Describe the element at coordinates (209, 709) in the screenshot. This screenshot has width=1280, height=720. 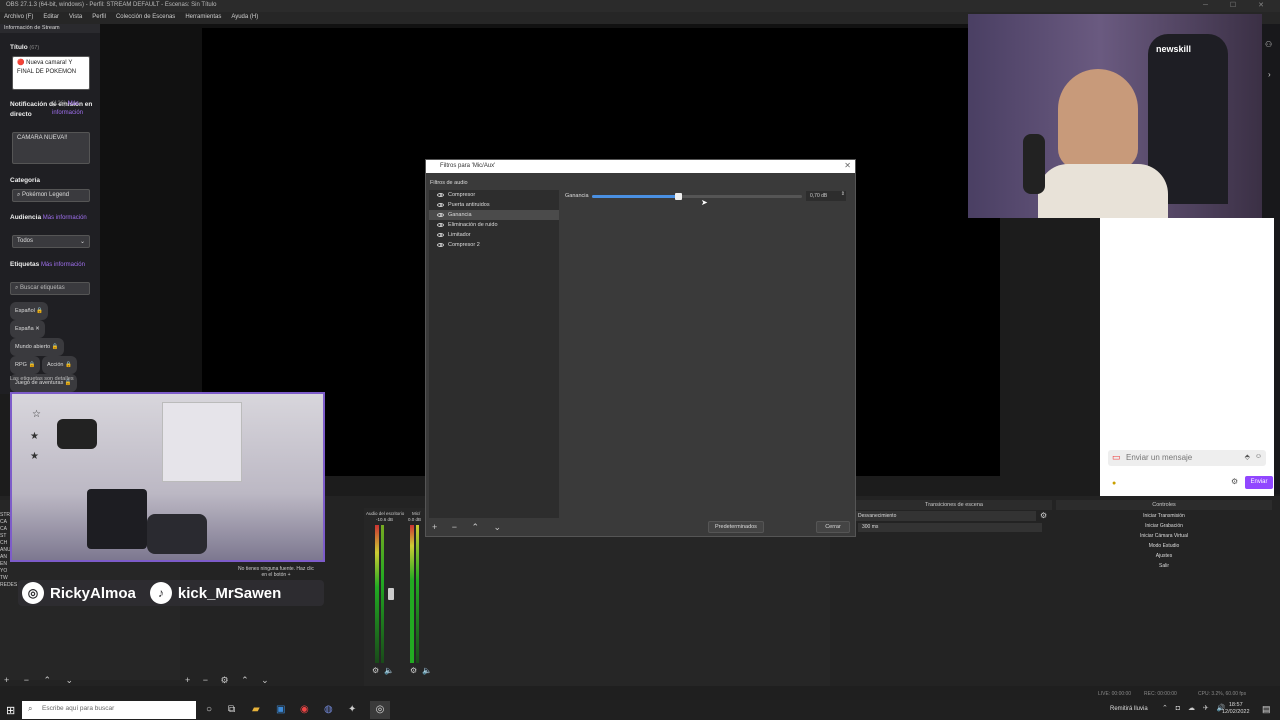
I see `cortana-icon: ○` at that location.